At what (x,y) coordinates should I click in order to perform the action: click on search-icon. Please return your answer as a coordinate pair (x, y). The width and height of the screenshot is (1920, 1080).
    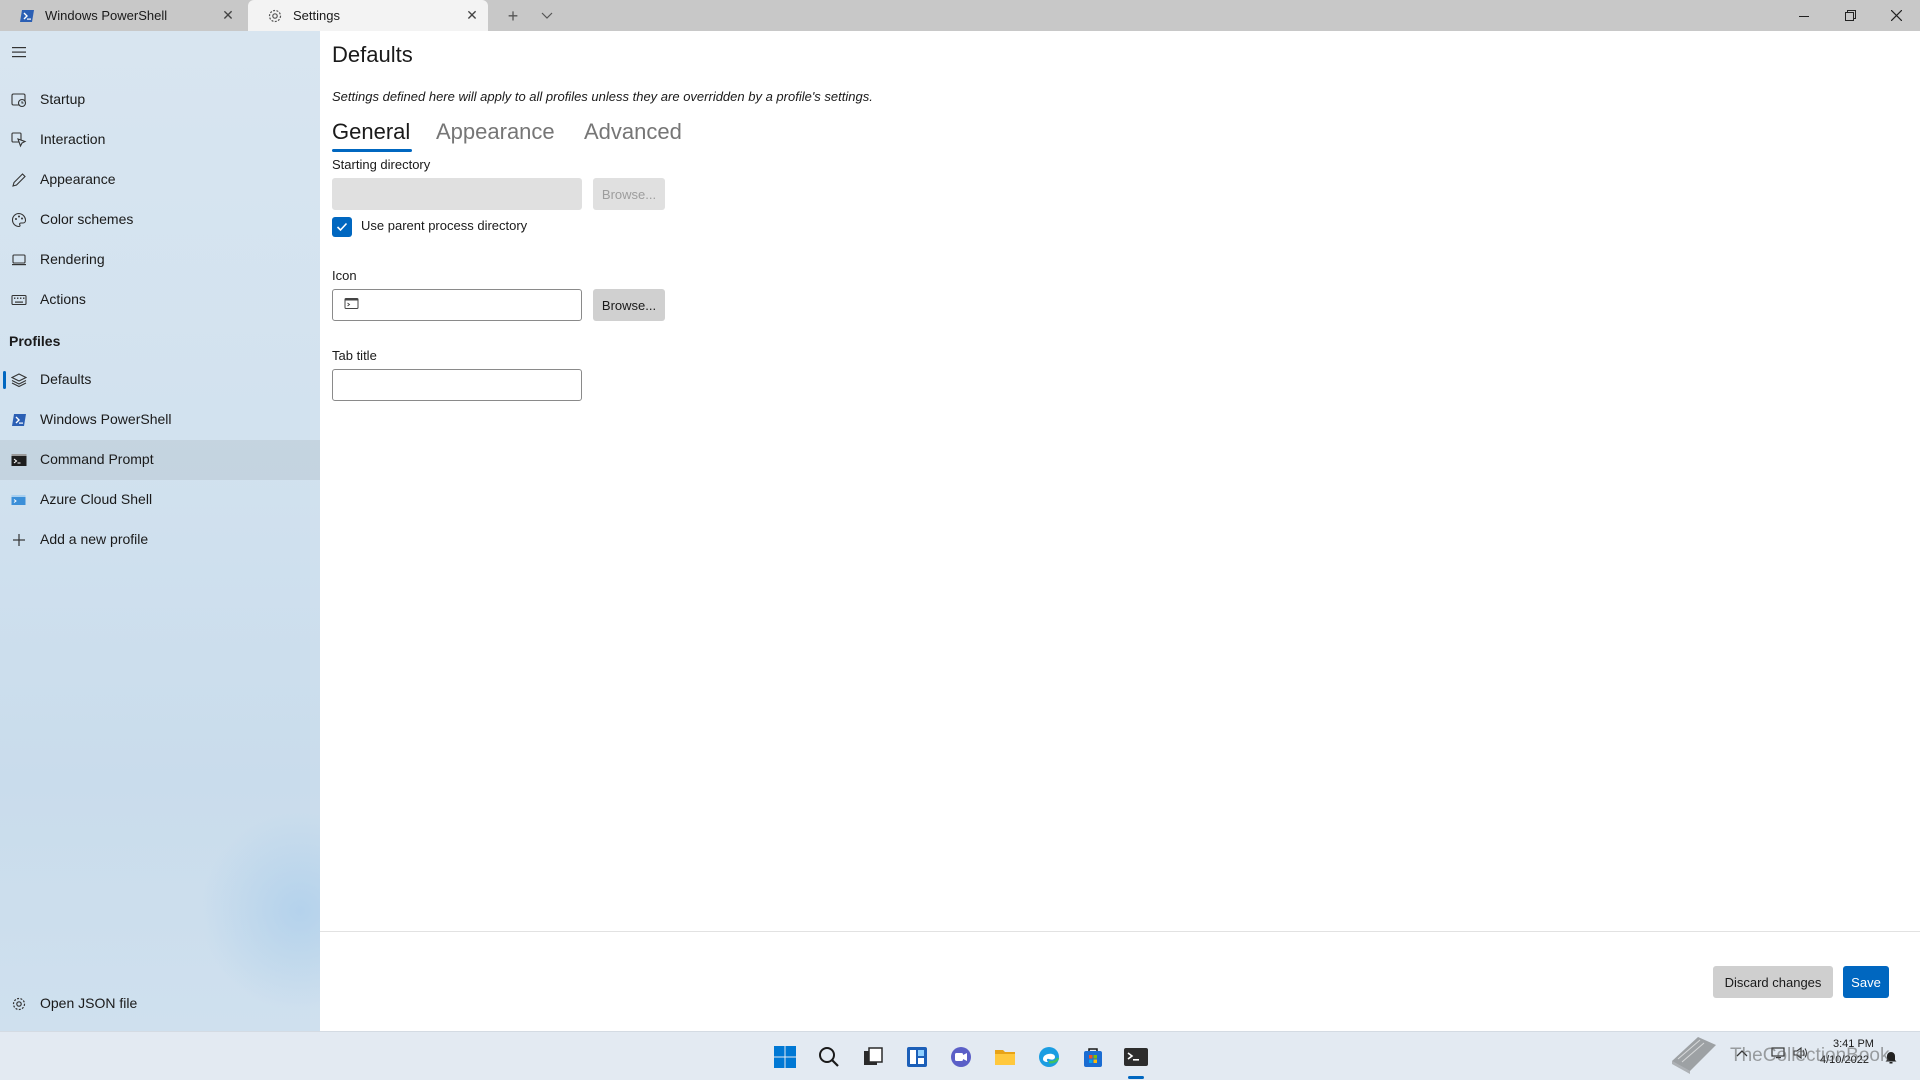
    Looking at the image, I should click on (829, 1057).